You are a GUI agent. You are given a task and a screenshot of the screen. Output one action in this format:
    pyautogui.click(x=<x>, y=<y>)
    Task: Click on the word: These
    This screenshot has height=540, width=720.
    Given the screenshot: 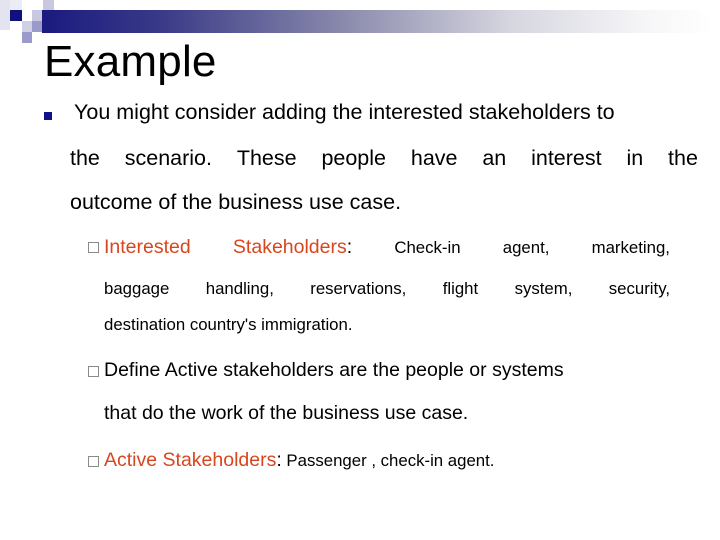 What is the action you would take?
    pyautogui.click(x=266, y=158)
    